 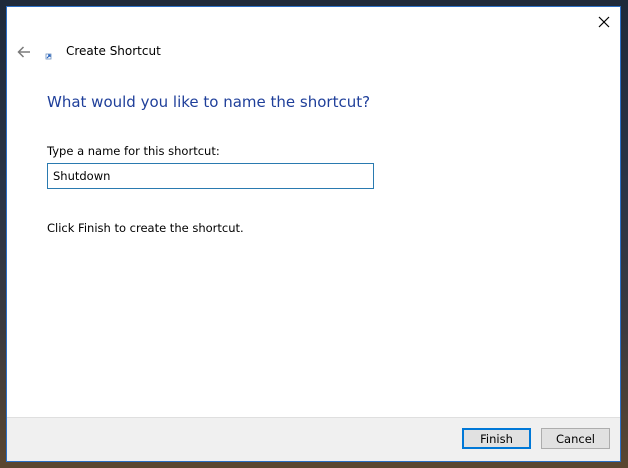 What do you see at coordinates (50, 53) in the screenshot?
I see `shortcut-icon` at bounding box center [50, 53].